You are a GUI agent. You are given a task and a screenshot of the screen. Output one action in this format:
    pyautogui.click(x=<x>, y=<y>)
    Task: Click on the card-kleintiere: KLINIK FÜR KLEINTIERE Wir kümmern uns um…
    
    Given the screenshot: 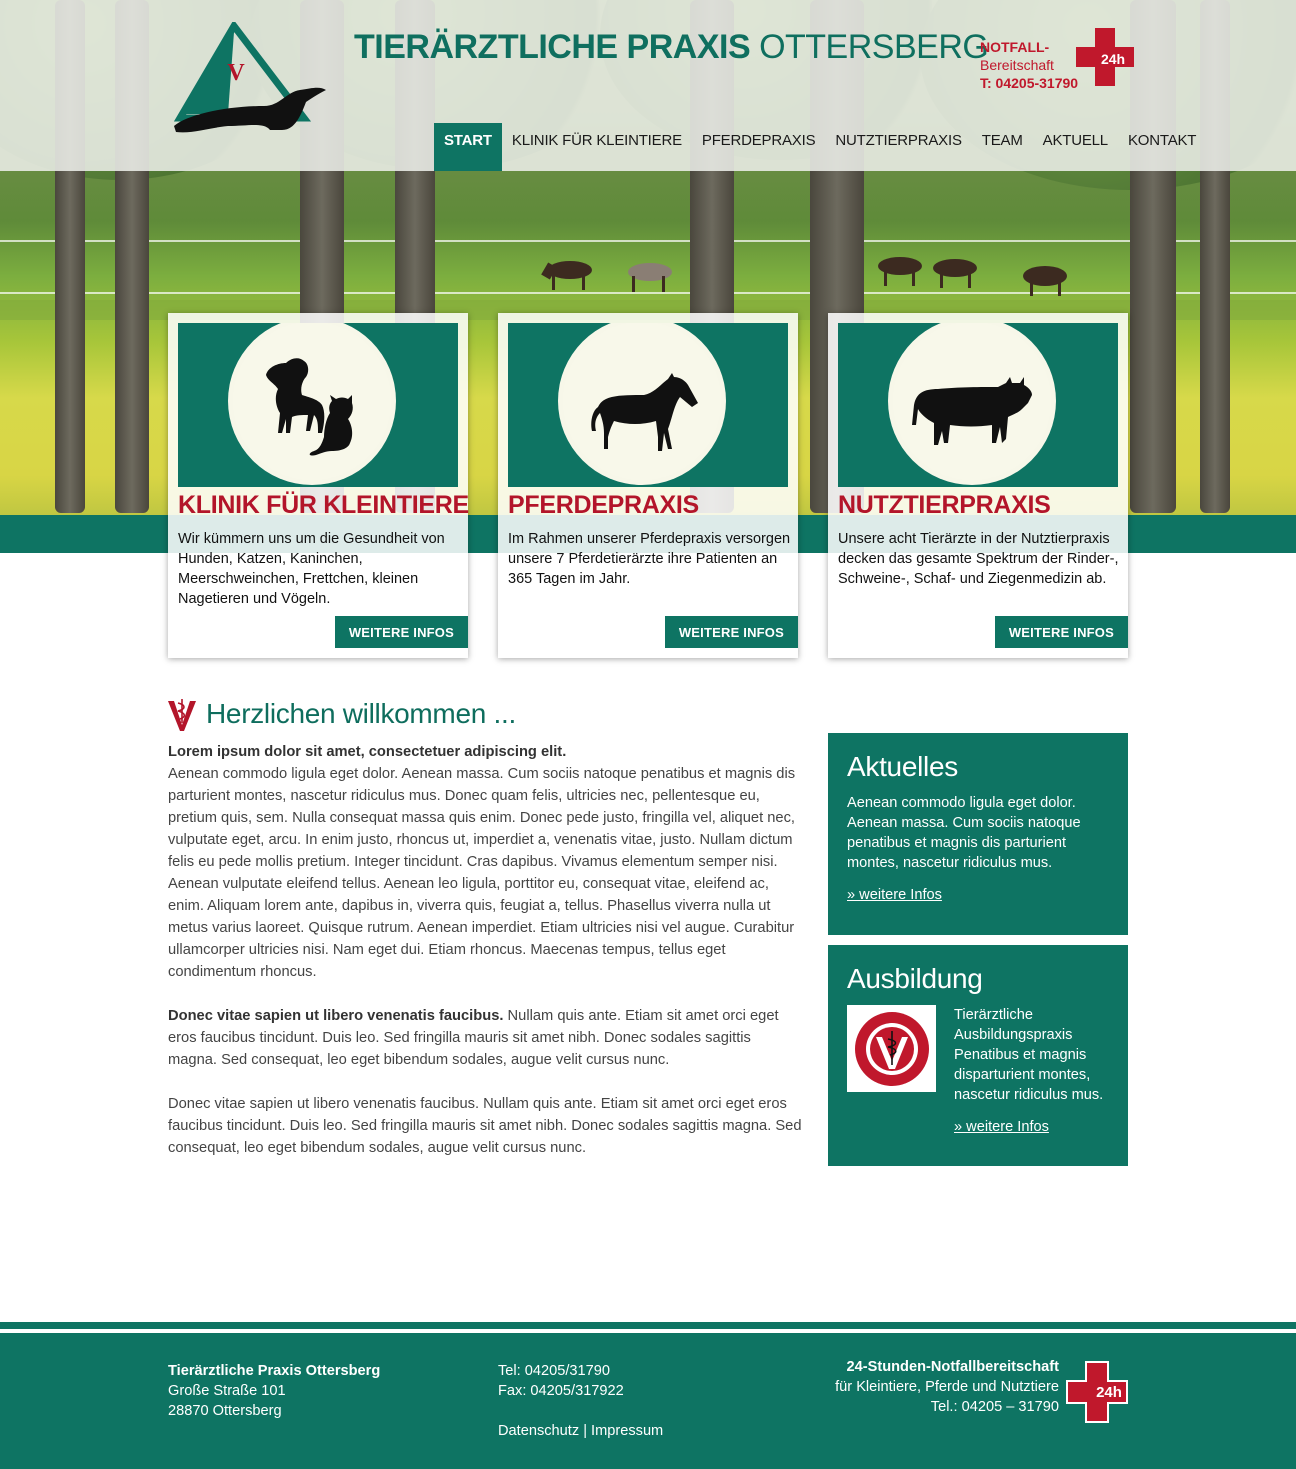 What is the action you would take?
    pyautogui.click(x=318, y=485)
    